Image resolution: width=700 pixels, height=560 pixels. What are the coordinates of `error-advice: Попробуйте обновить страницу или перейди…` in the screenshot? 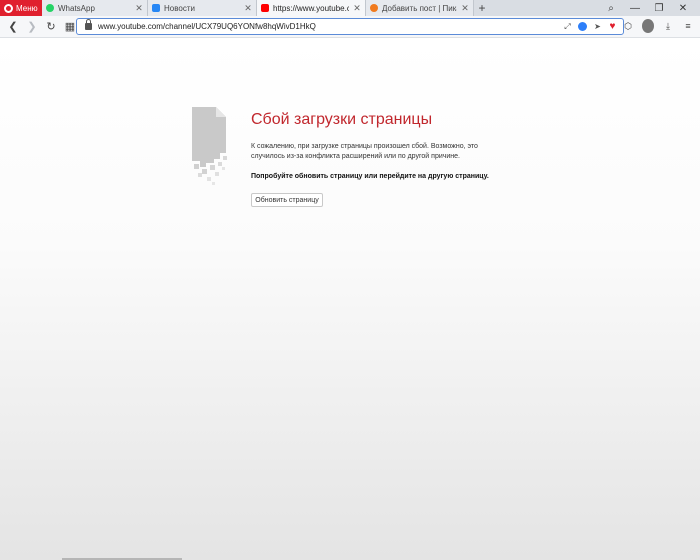 It's located at (370, 176).